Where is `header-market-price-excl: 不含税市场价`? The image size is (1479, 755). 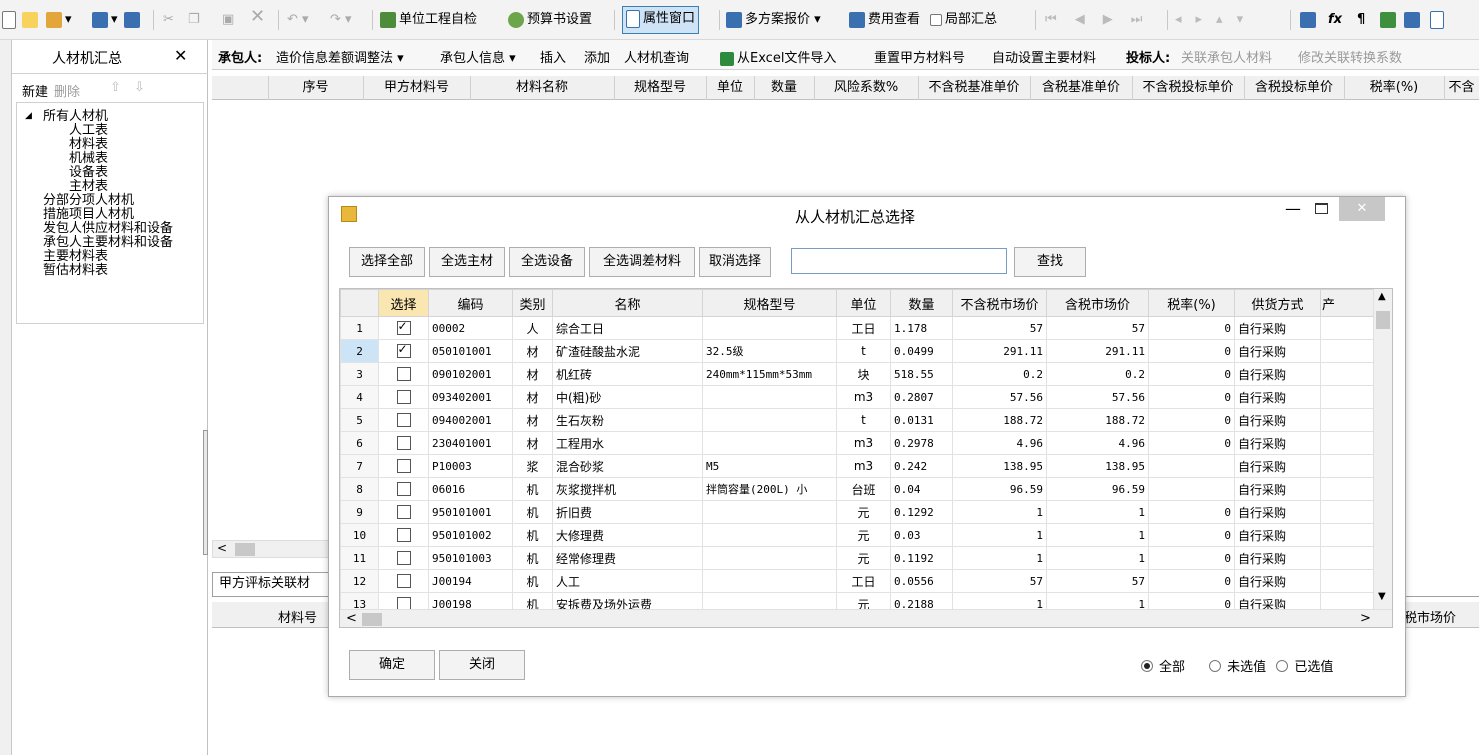
header-market-price-excl: 不含税市场价 is located at coordinates (999, 303).